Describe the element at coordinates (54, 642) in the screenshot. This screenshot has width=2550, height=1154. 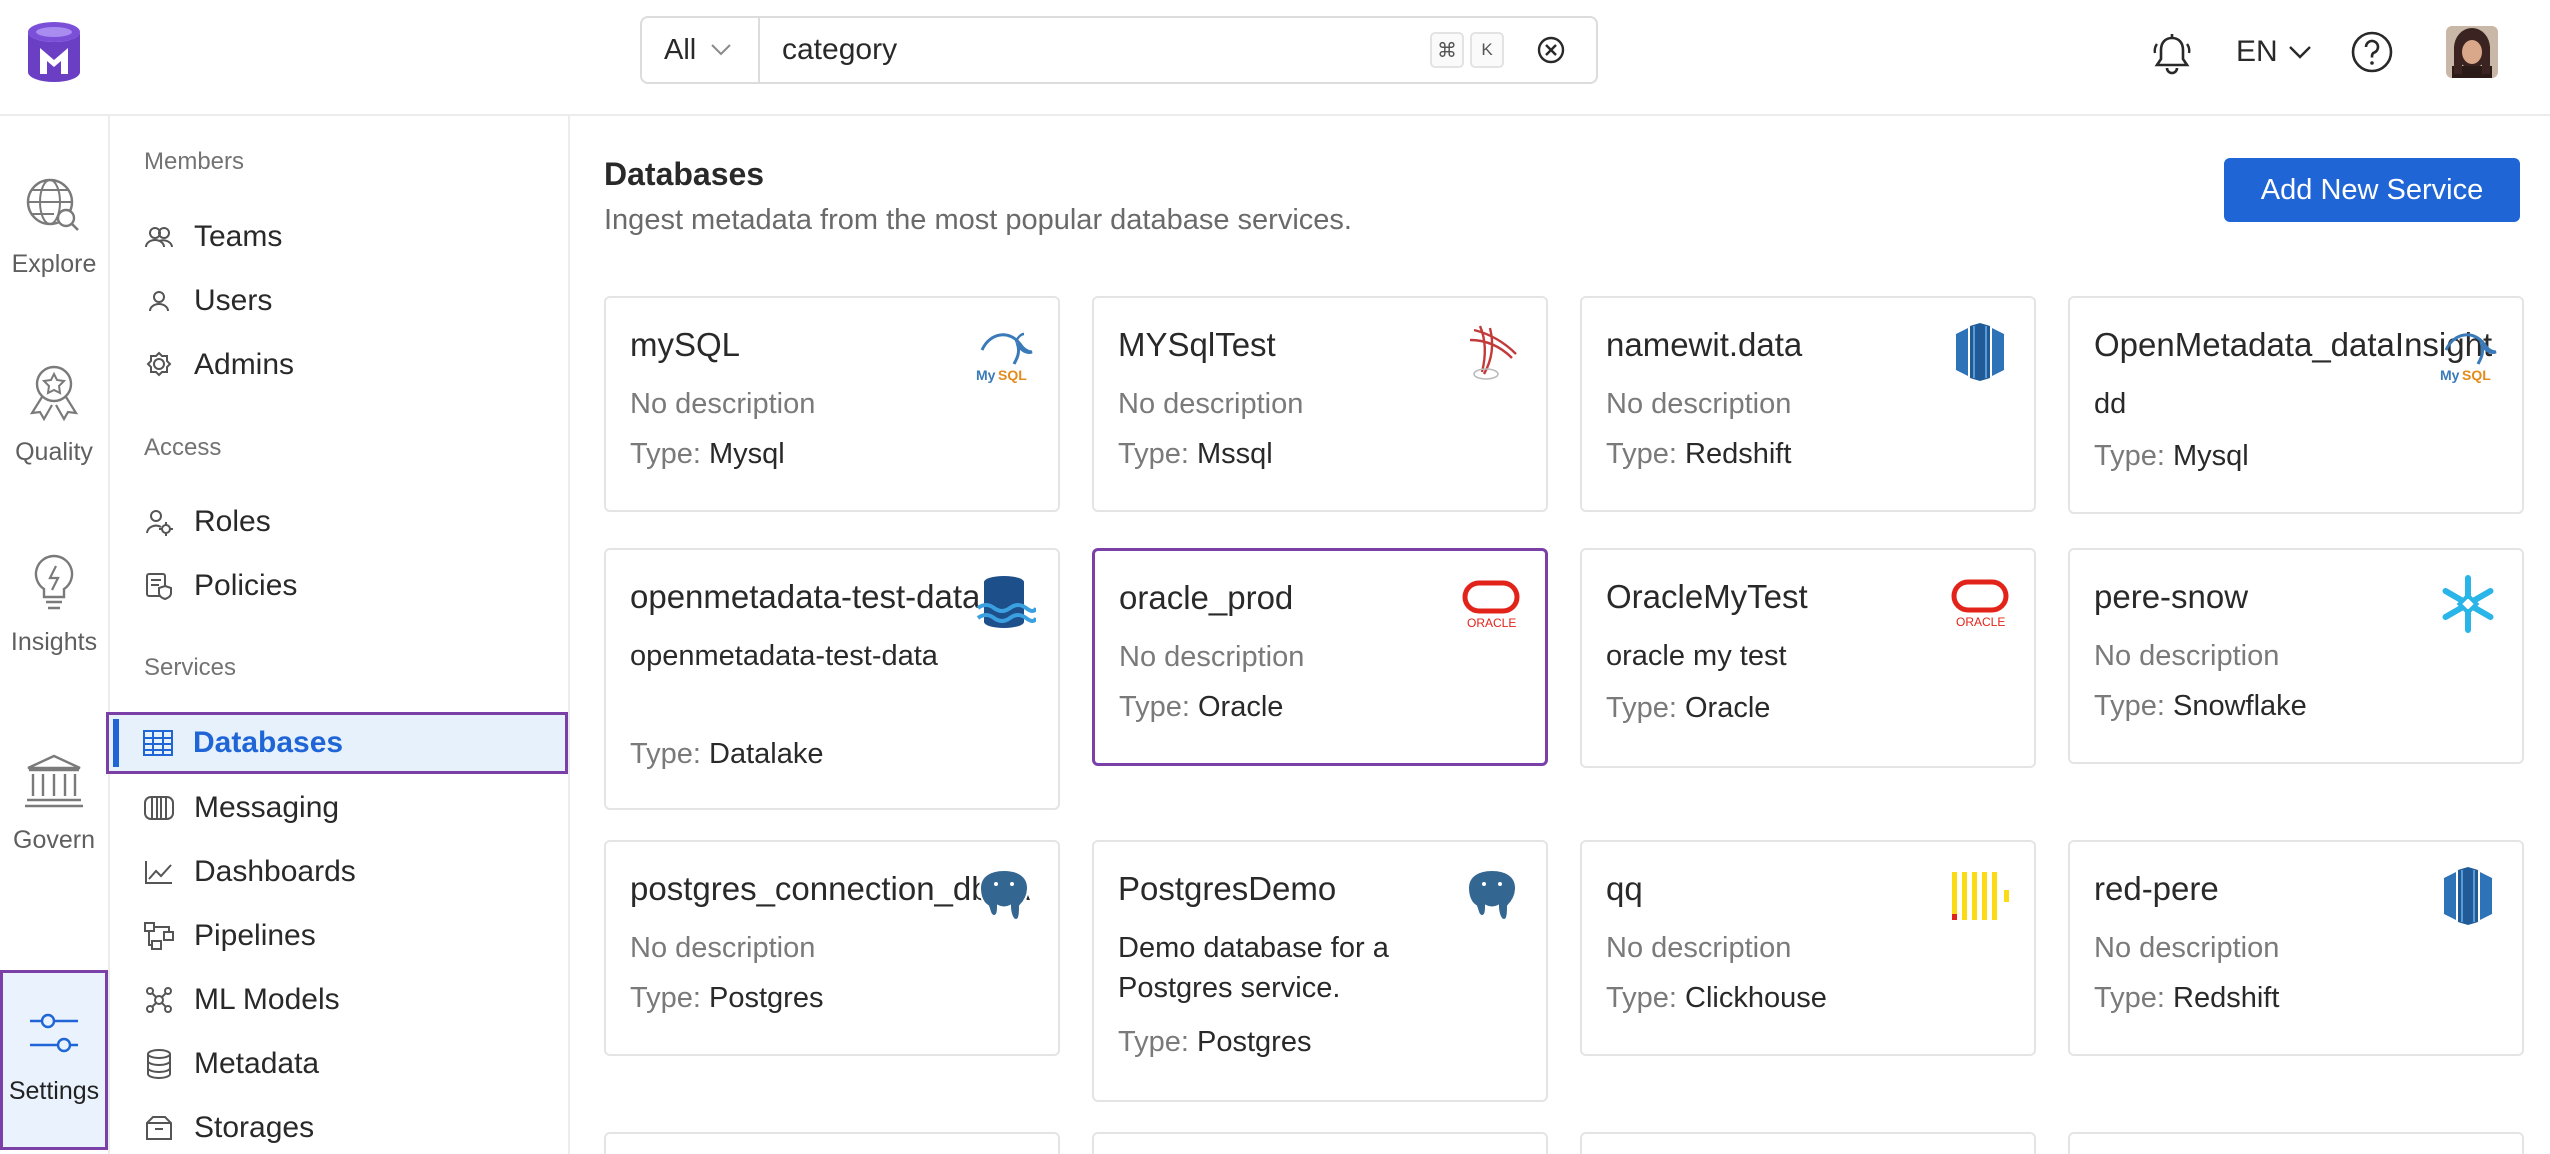
I see `rail-label-insights: Insights` at that location.